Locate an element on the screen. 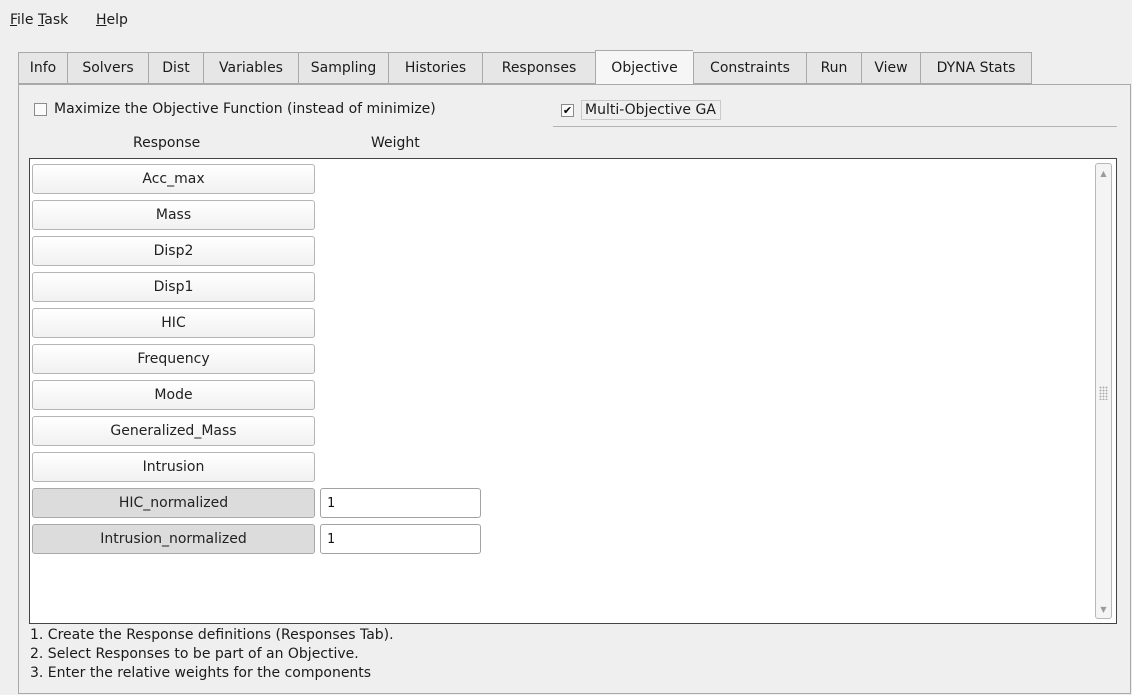 Image resolution: width=1132 pixels, height=695 pixels. response-button-frequency: Frequency is located at coordinates (173, 359).